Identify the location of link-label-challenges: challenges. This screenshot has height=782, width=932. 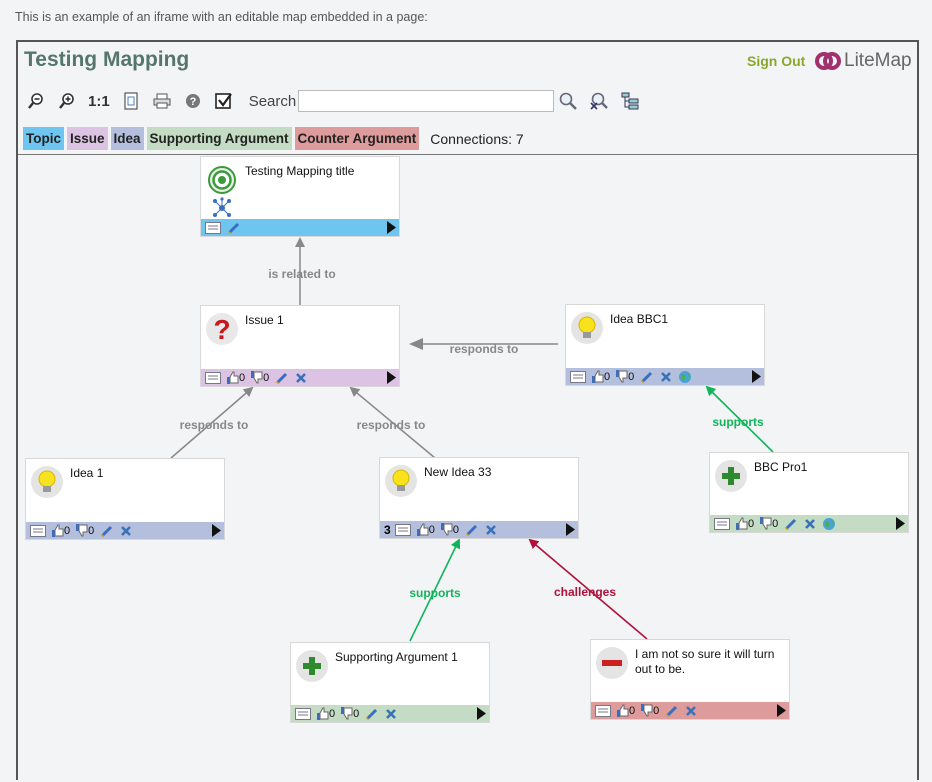
(585, 592).